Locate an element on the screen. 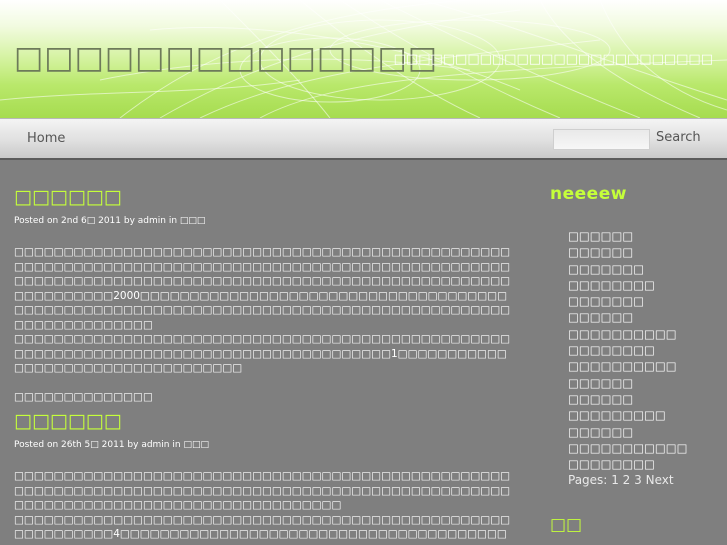 The image size is (727, 545). site-description: □□□□□□□□□□□□□□□□□□□□□□□□□□ is located at coordinates (553, 59).